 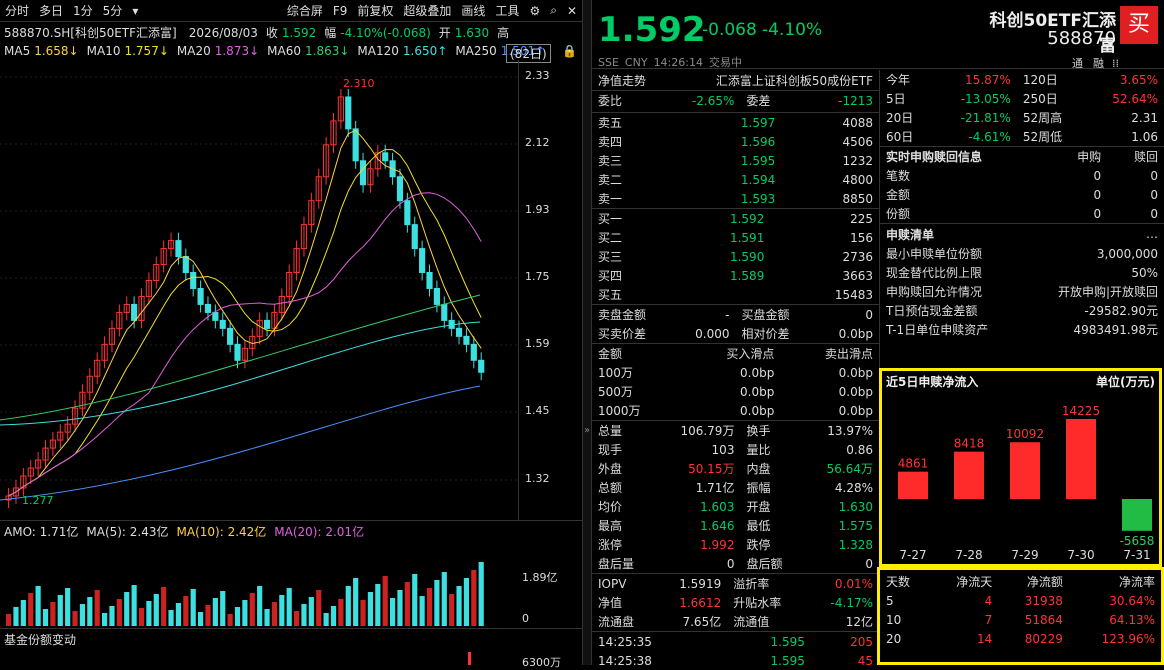 What do you see at coordinates (615, 392) in the screenshot?
I see `slip-cell: 500万` at bounding box center [615, 392].